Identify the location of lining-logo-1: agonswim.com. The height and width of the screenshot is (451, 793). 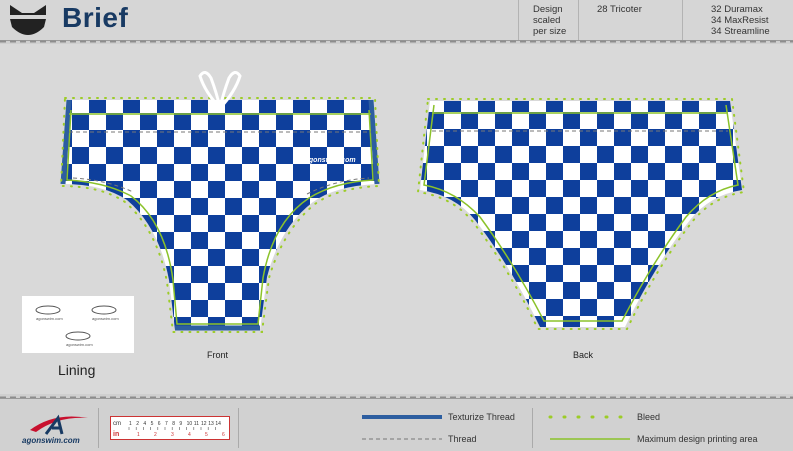
(49, 318).